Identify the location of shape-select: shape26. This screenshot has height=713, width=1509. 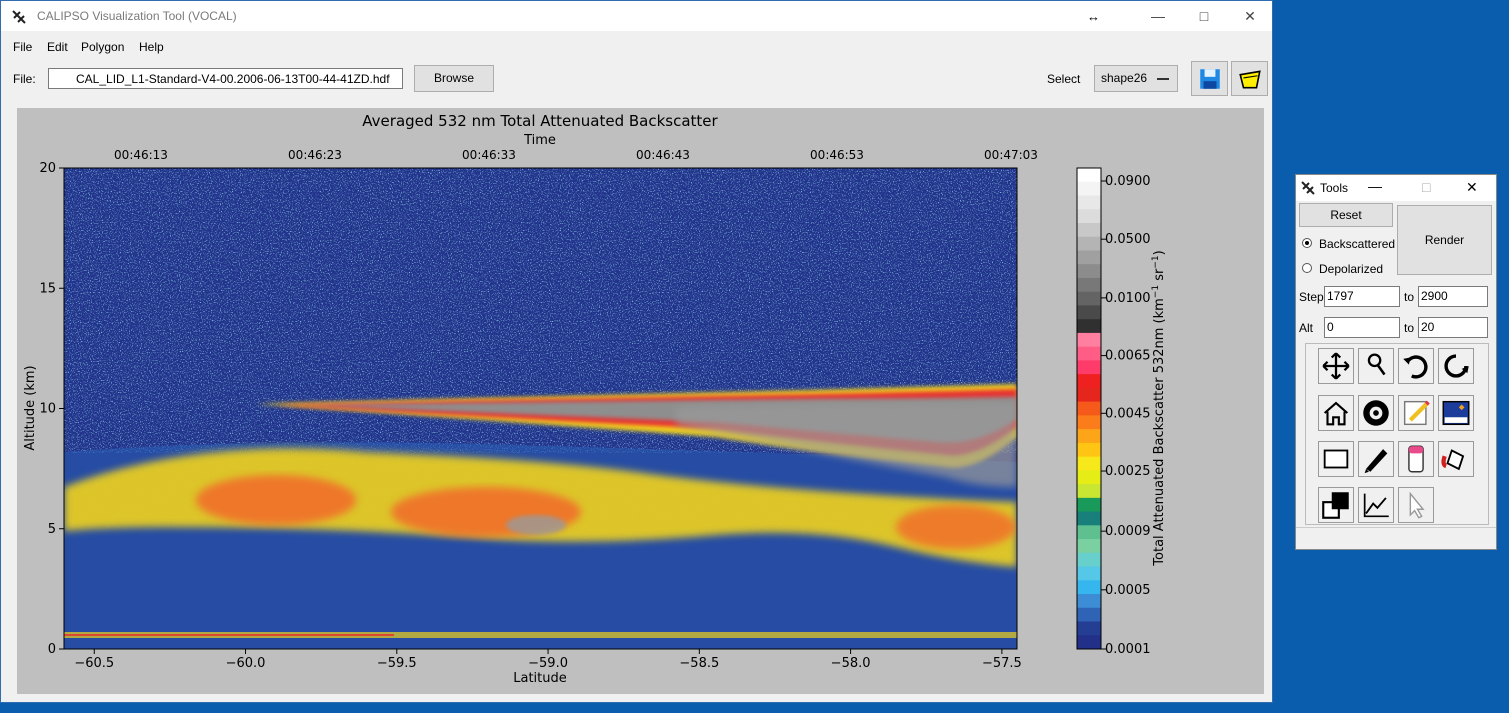
(1136, 78).